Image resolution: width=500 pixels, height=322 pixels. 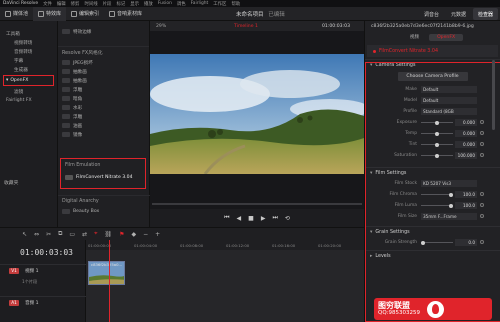 I want to click on list-item: 镜像, so click(x=103, y=134).